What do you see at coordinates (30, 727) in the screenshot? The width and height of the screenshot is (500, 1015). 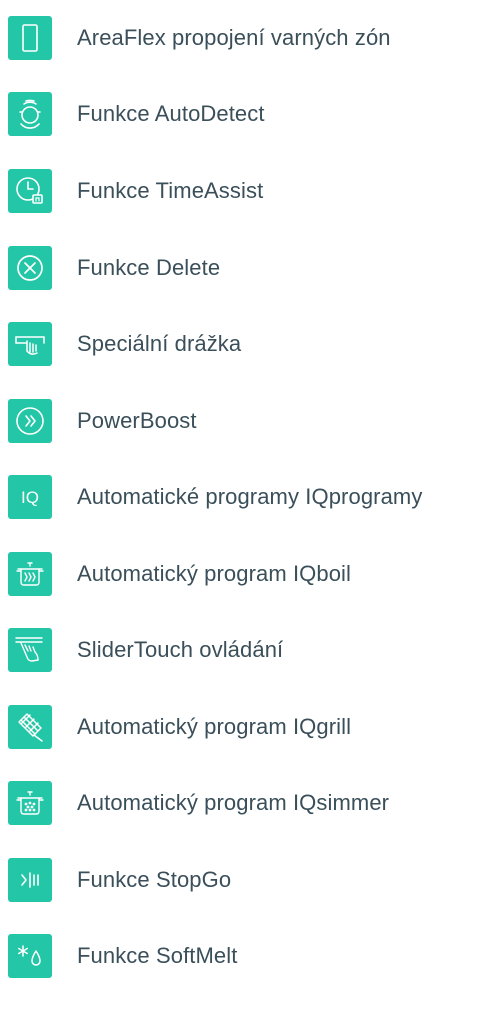 I see `iqgrill-icon` at bounding box center [30, 727].